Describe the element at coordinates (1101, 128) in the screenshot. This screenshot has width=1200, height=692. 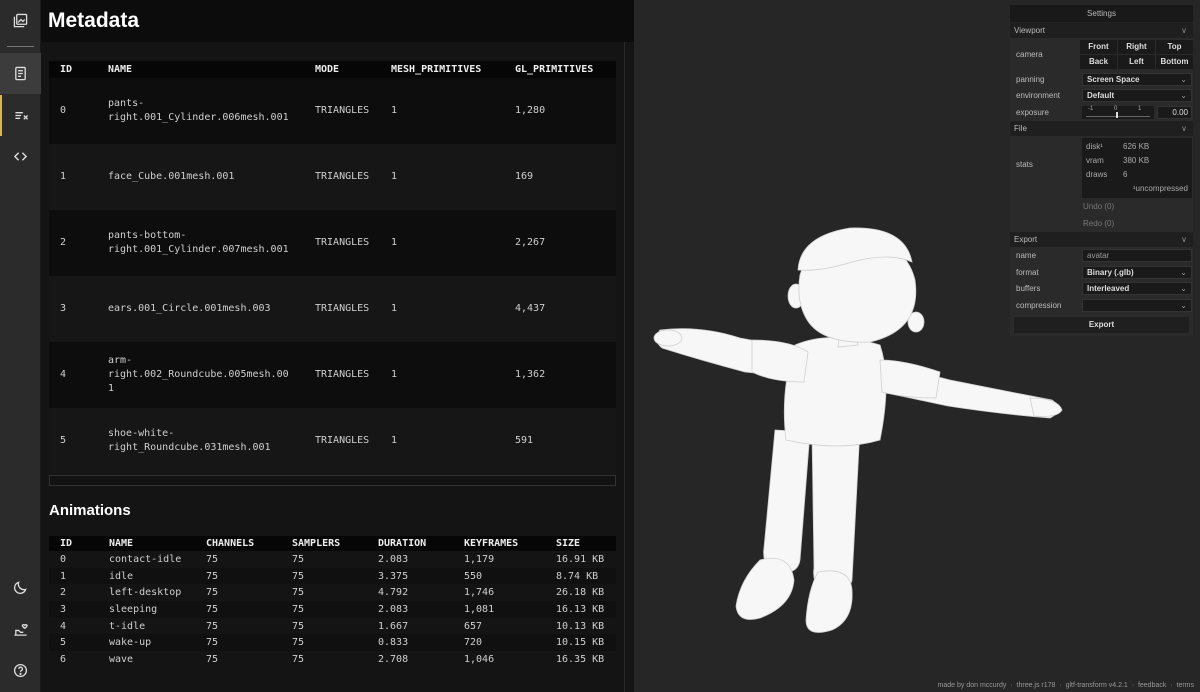
I see `file-section-header: File ∨` at that location.